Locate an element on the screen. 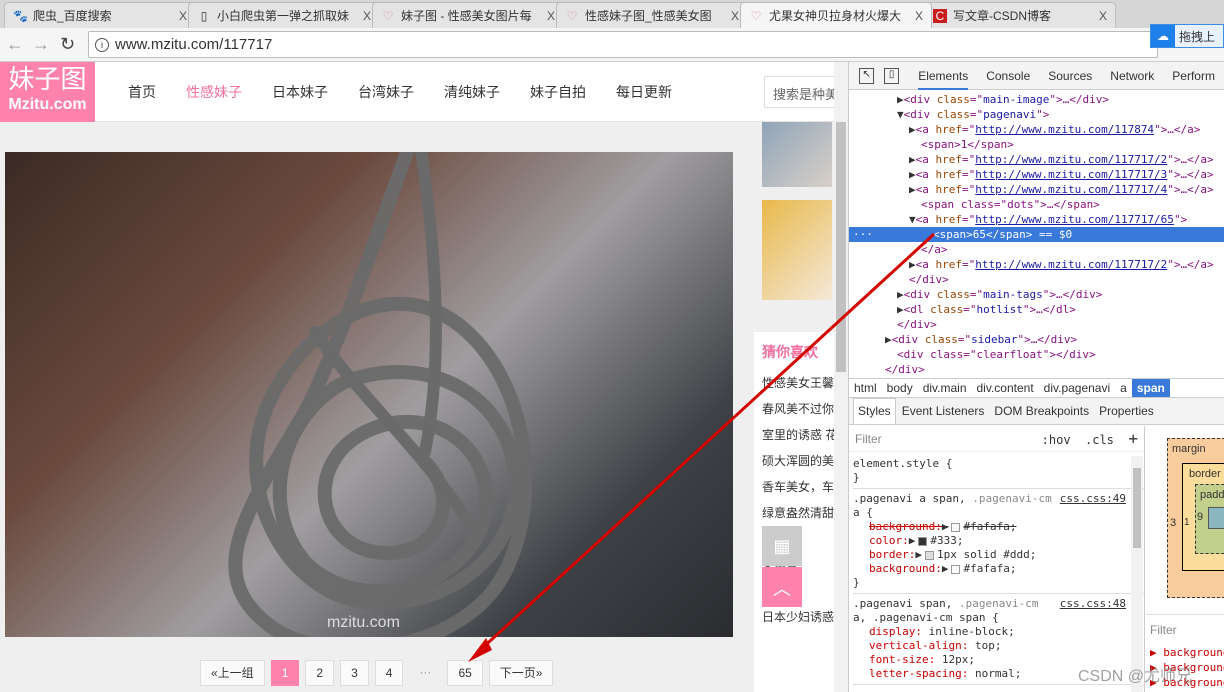  dom-node: ▶<dl class="hotlist">…</dl> is located at coordinates (1036, 309).